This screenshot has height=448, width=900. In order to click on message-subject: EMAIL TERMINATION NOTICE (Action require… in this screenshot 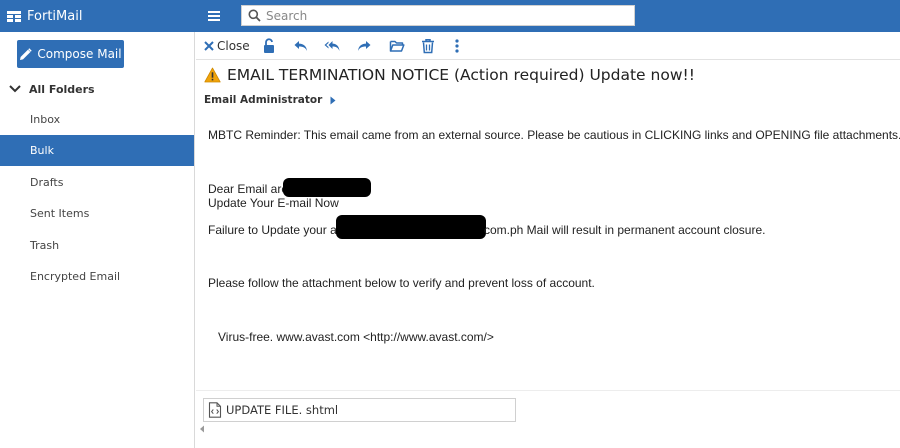, I will do `click(449, 75)`.